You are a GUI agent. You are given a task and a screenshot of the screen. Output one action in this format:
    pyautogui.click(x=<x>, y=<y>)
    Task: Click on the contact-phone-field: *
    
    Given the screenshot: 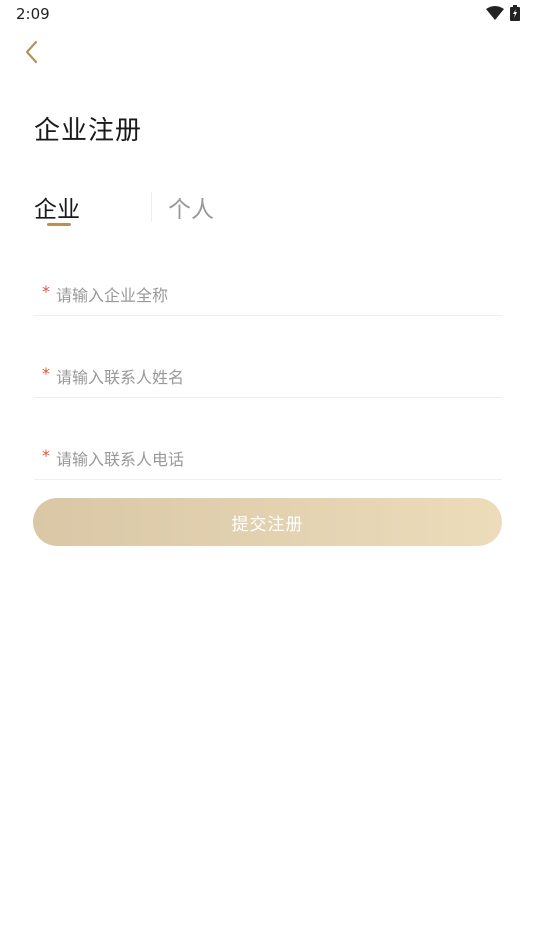 What is the action you would take?
    pyautogui.click(x=268, y=462)
    